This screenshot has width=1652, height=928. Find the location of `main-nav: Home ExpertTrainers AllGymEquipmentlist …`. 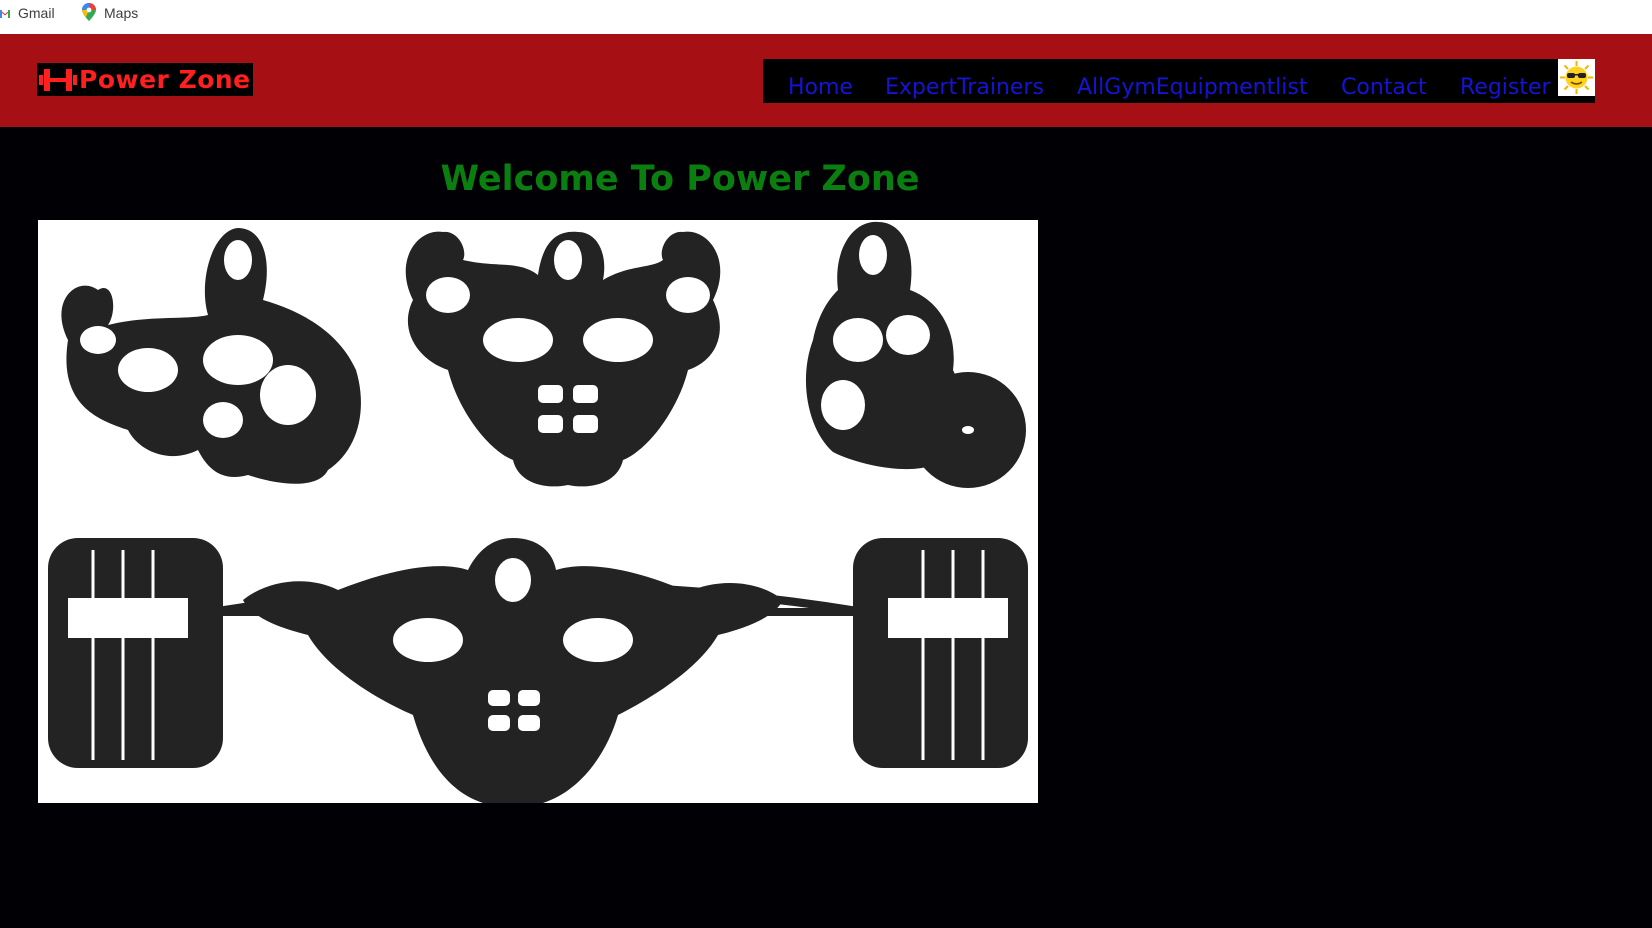

main-nav: Home ExpertTrainers AllGymEquipmentlist … is located at coordinates (1179, 81).